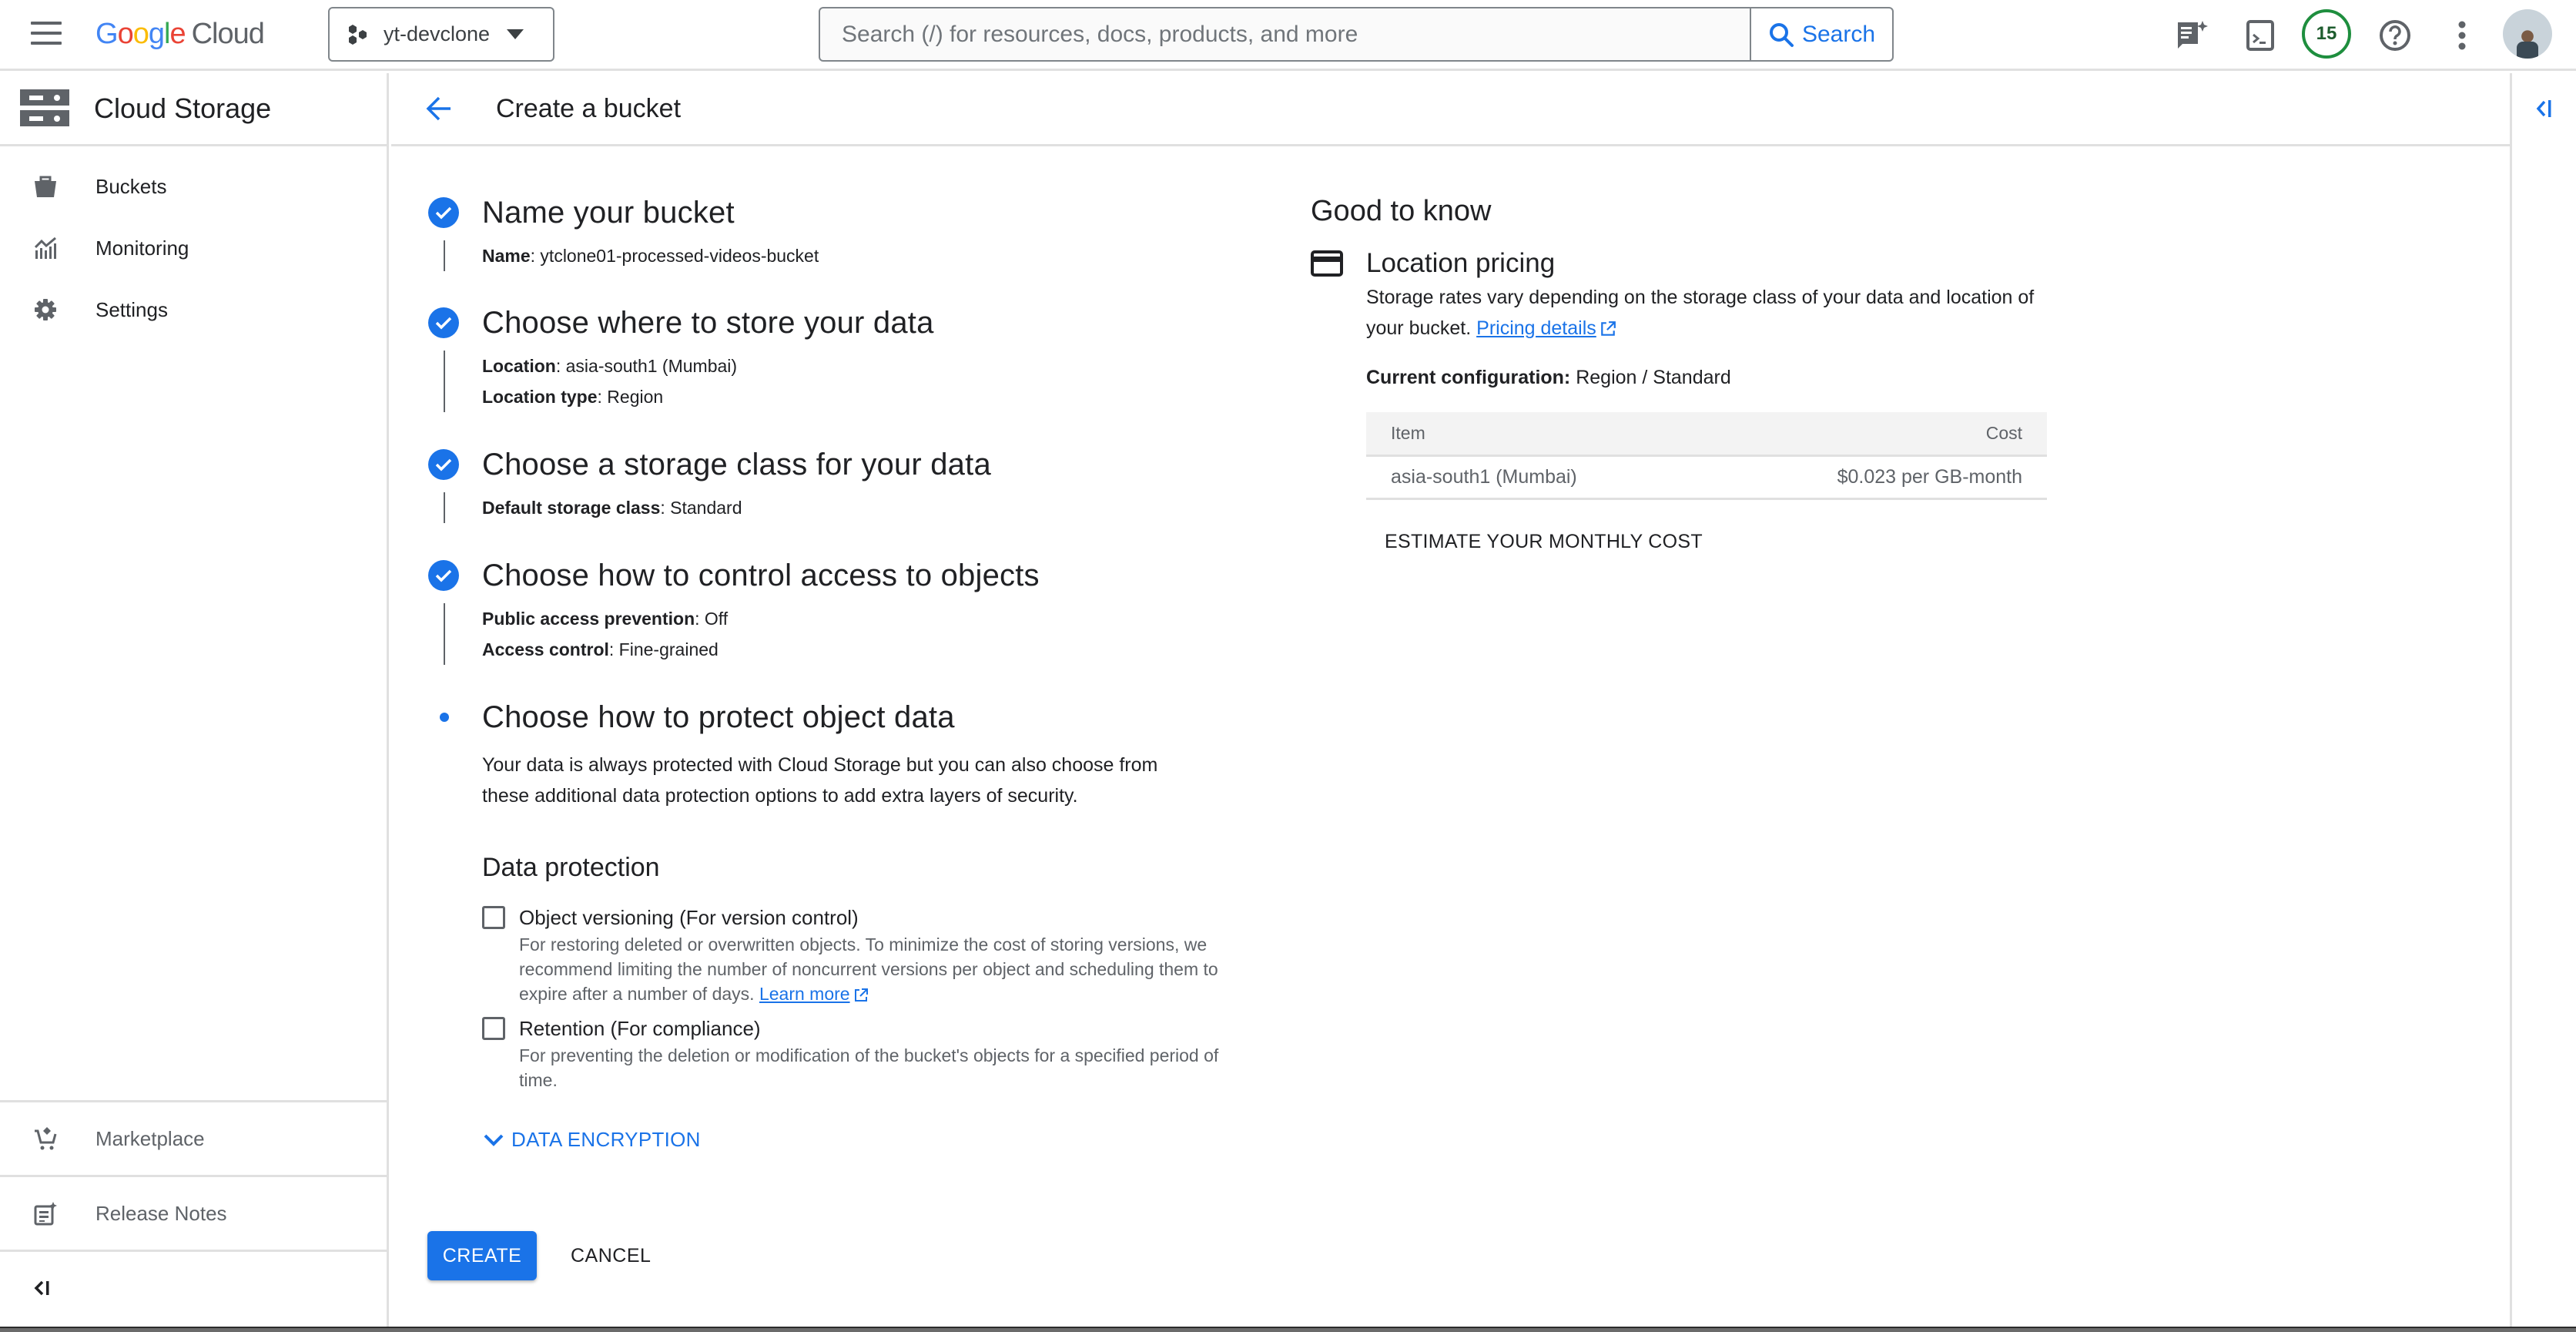 The width and height of the screenshot is (2576, 1332). What do you see at coordinates (140, 34) in the screenshot?
I see `logo-letter: o` at bounding box center [140, 34].